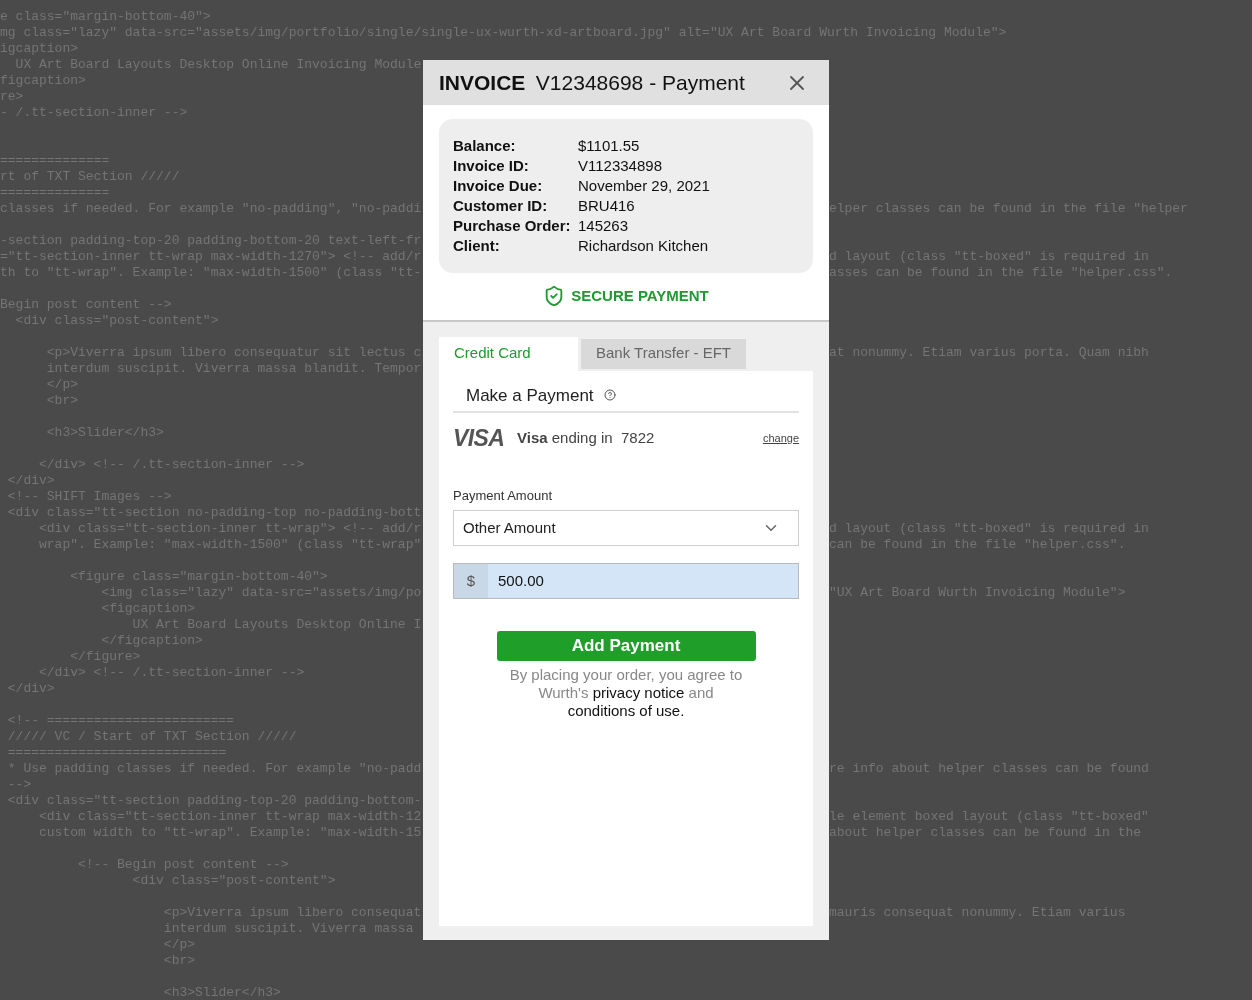  I want to click on amount-input: $ 500.00, so click(626, 581).